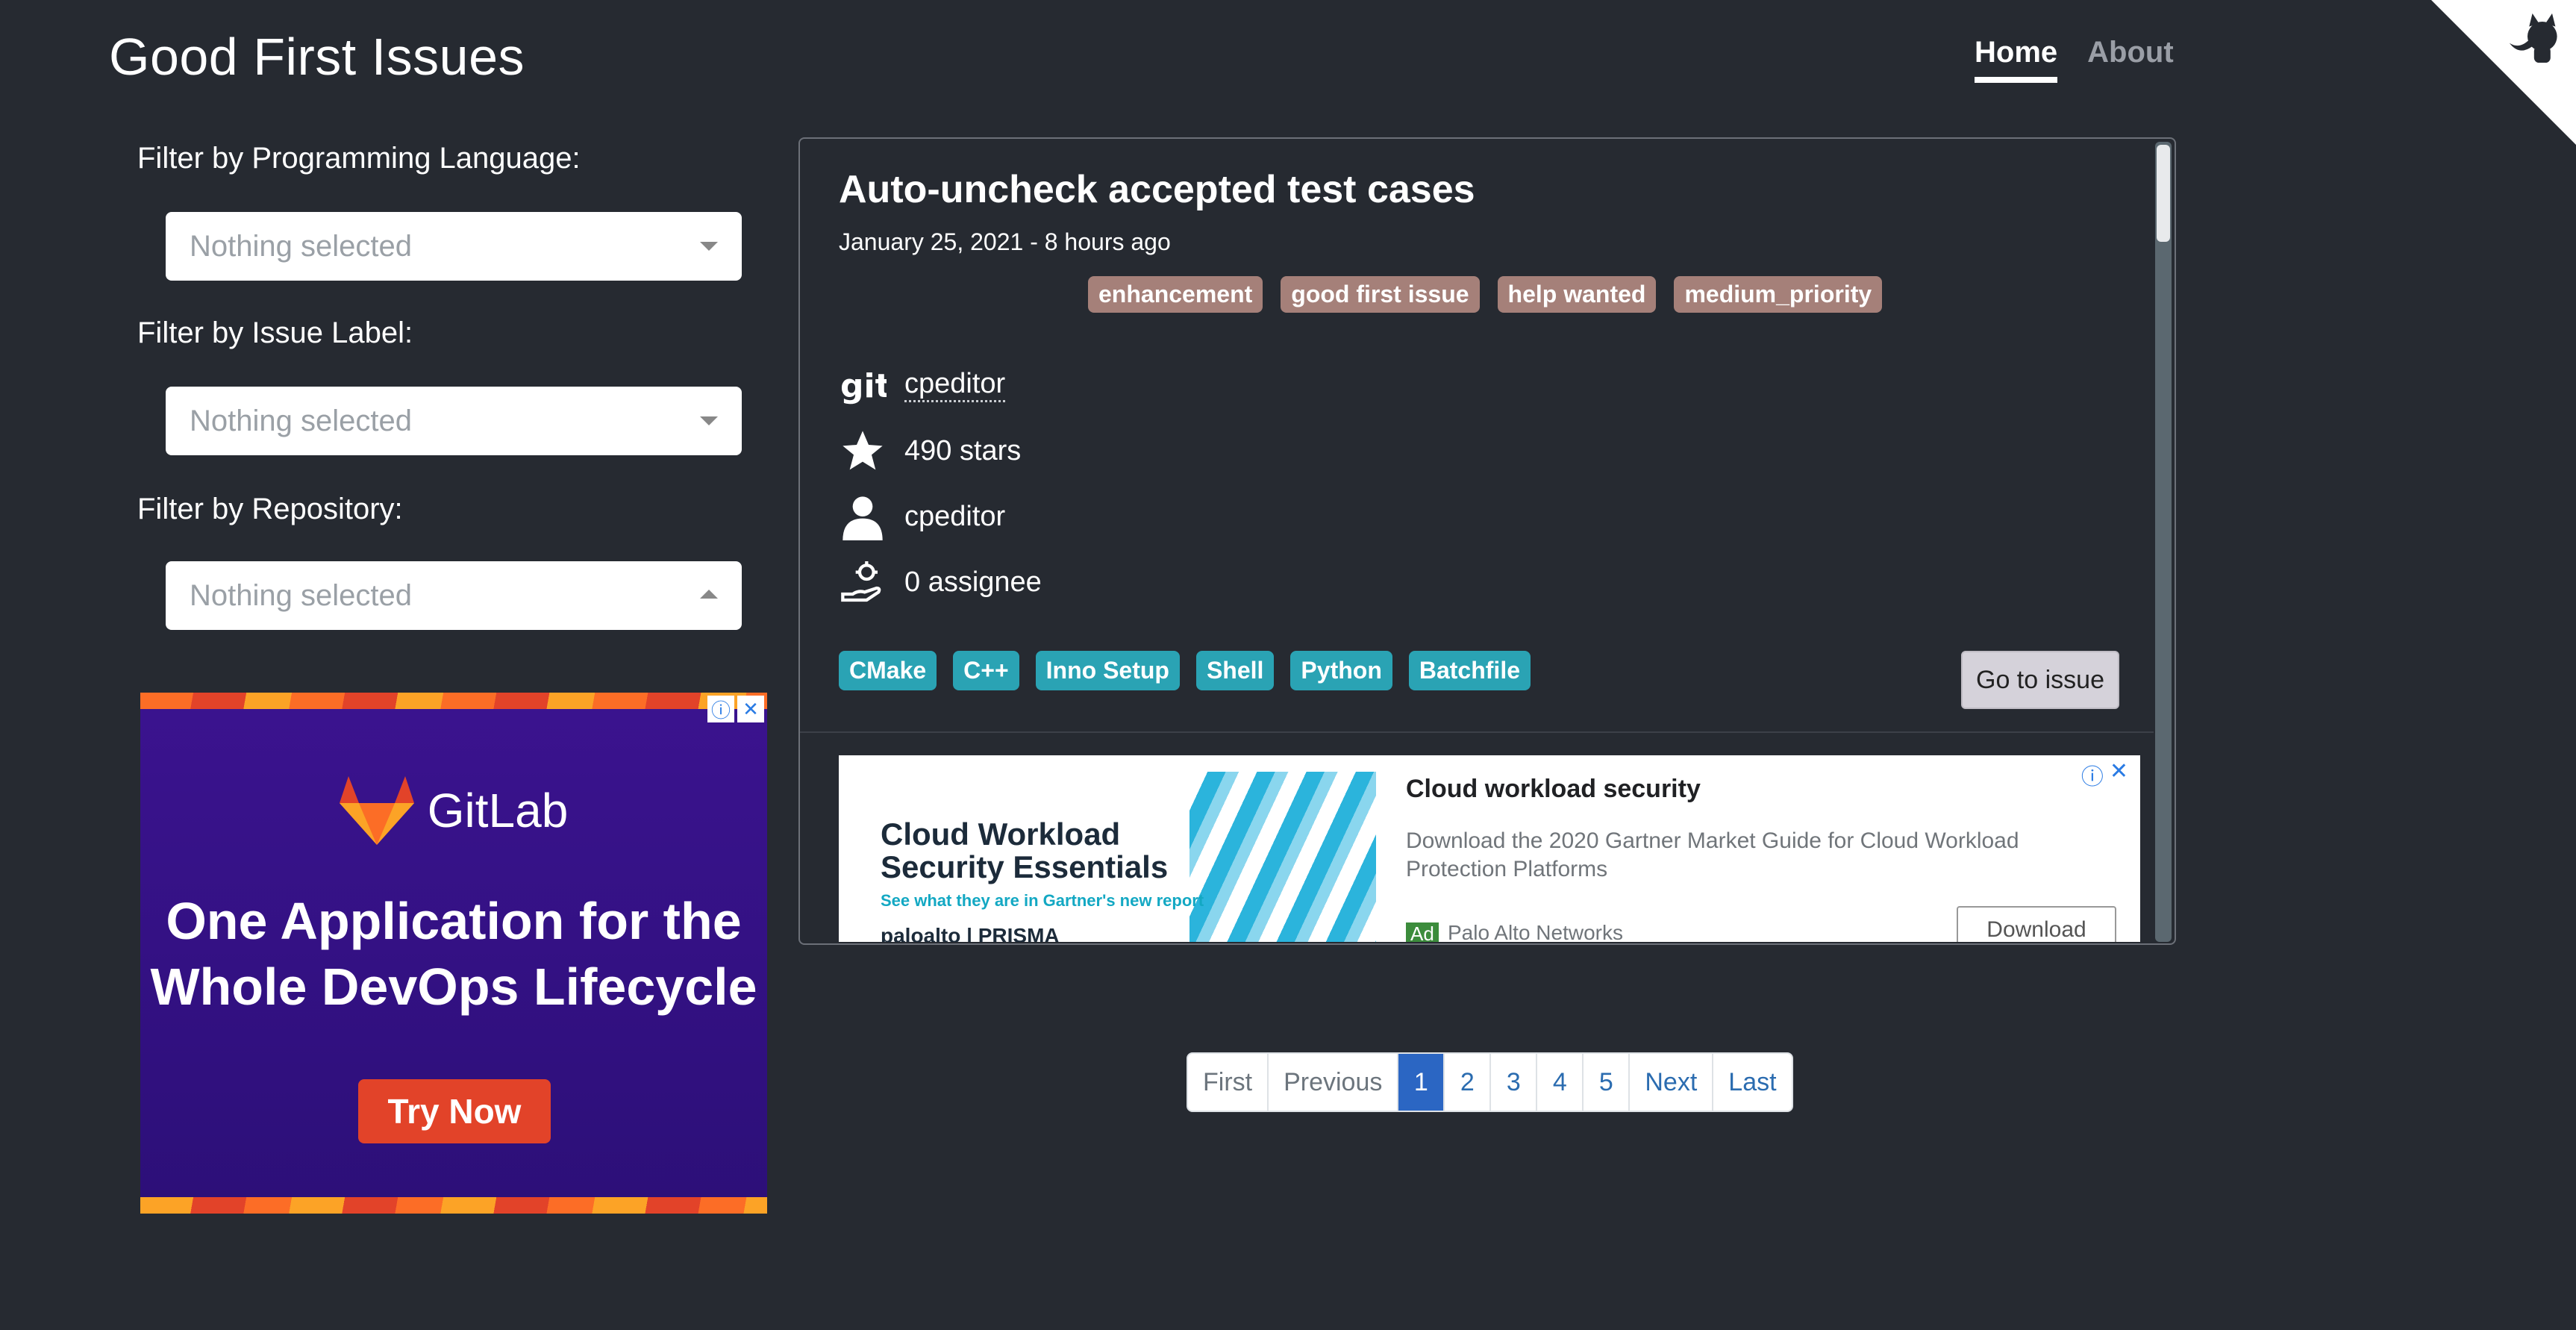  Describe the element at coordinates (1469, 670) in the screenshot. I see `language-badge: Batchfile` at that location.